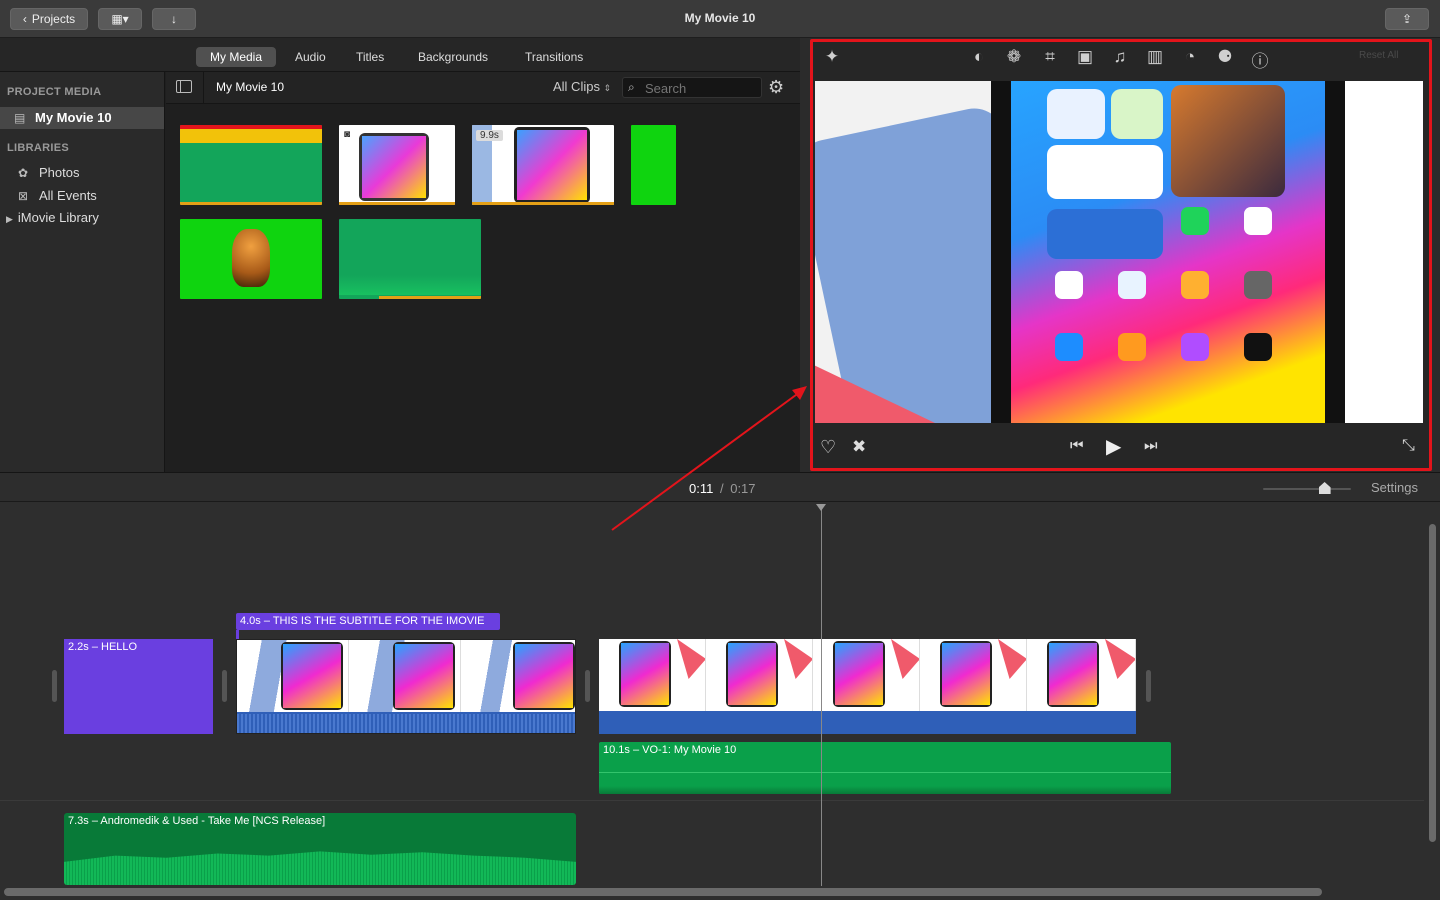  Describe the element at coordinates (347, 134) in the screenshot. I see `camera-icon: ◙` at that location.